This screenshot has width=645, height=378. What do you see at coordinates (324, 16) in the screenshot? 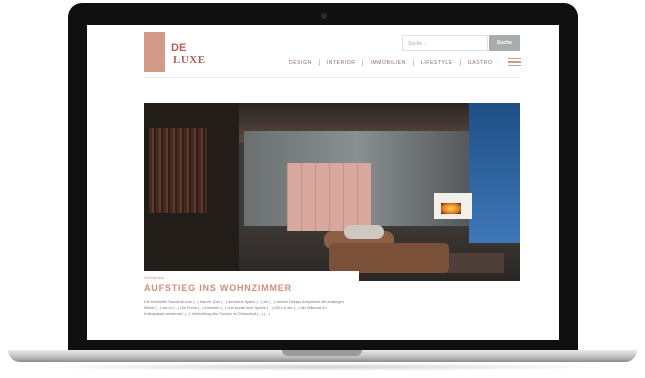
I see `camera-icon` at bounding box center [324, 16].